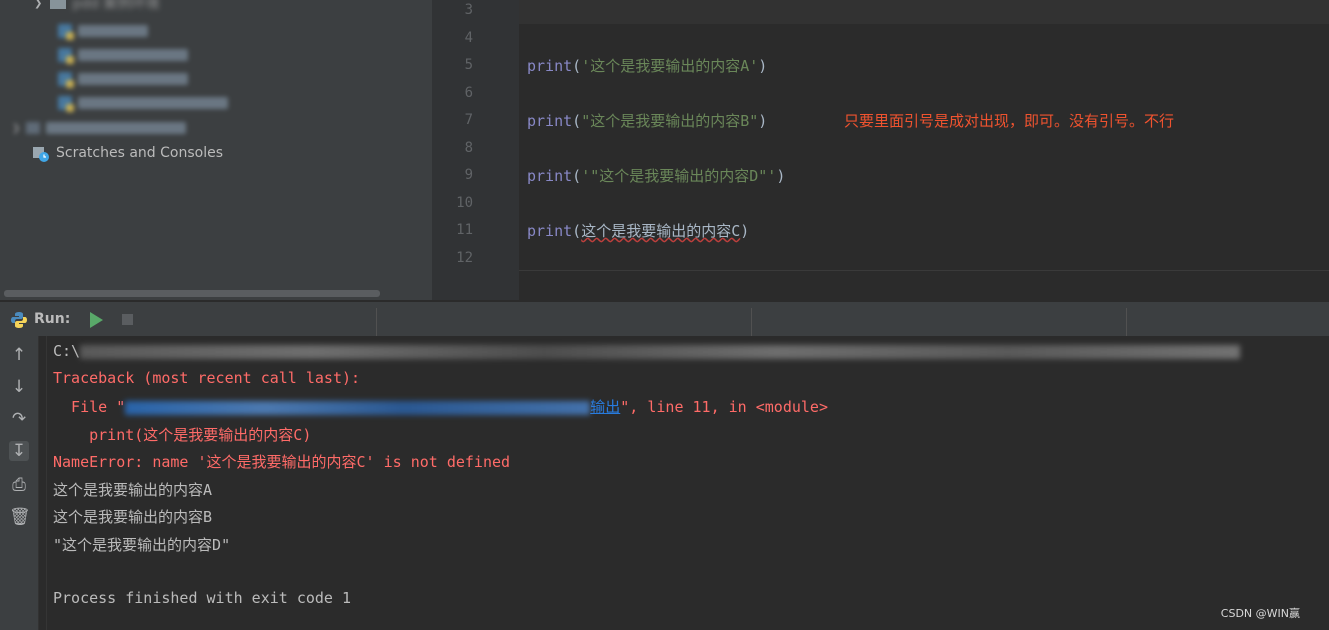  What do you see at coordinates (38, 4) in the screenshot?
I see `chevron-right-icon: ❯` at bounding box center [38, 4].